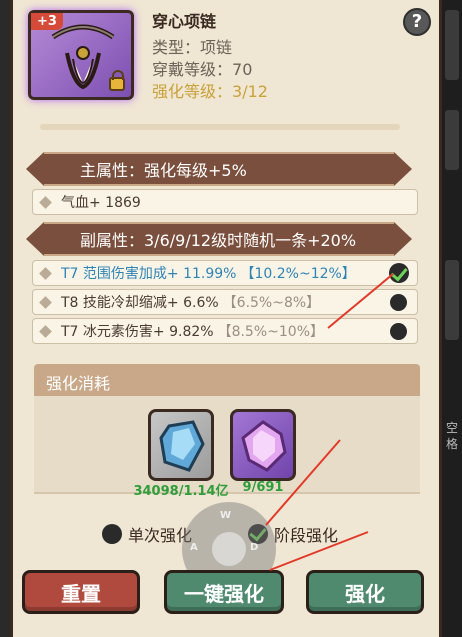  I want to click on joystick-key-d: D, so click(254, 547).